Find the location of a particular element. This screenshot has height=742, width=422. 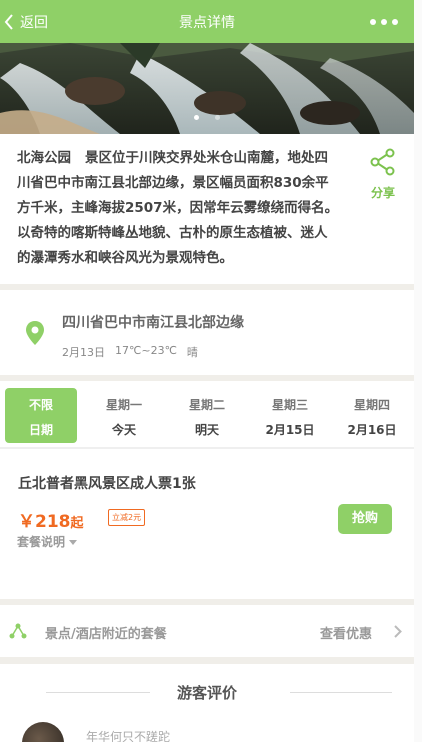

chevron-right-icon is located at coordinates (398, 631).